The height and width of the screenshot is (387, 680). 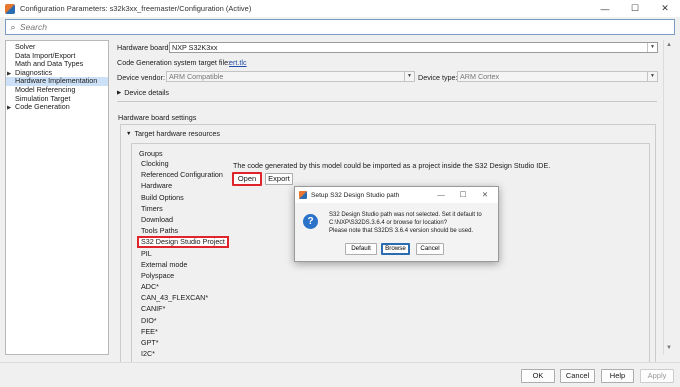 What do you see at coordinates (279, 179) in the screenshot?
I see `export-button: Export` at bounding box center [279, 179].